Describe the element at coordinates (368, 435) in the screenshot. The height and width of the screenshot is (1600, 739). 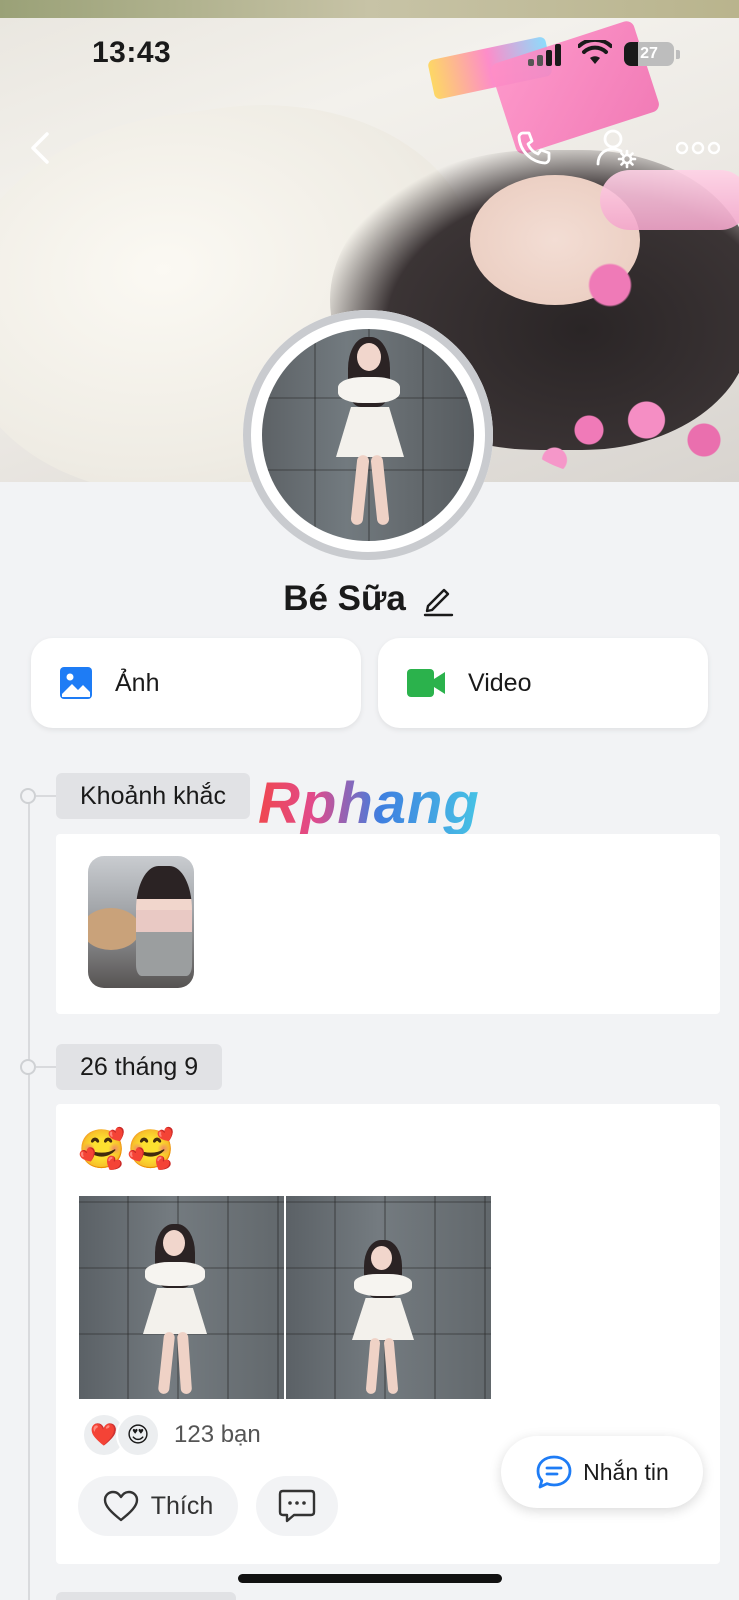
I see `avatar` at that location.